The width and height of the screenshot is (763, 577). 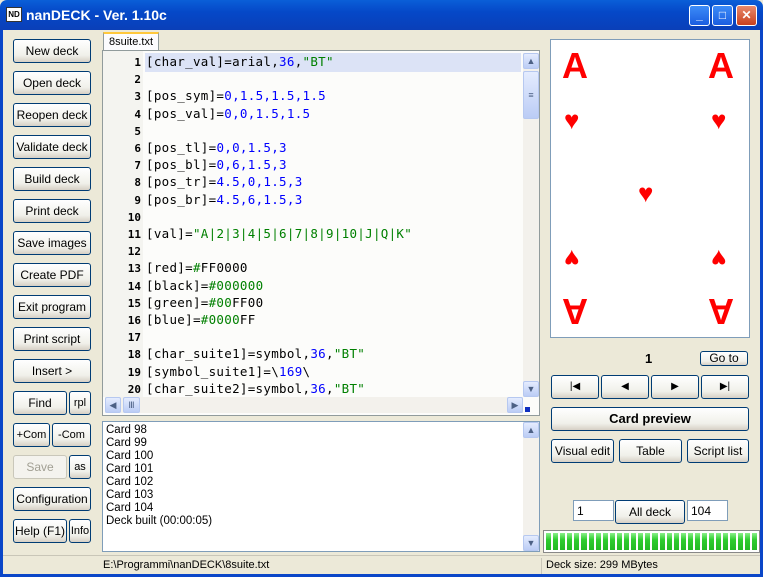 What do you see at coordinates (52, 339) in the screenshot?
I see `print-script-button: Print script` at bounding box center [52, 339].